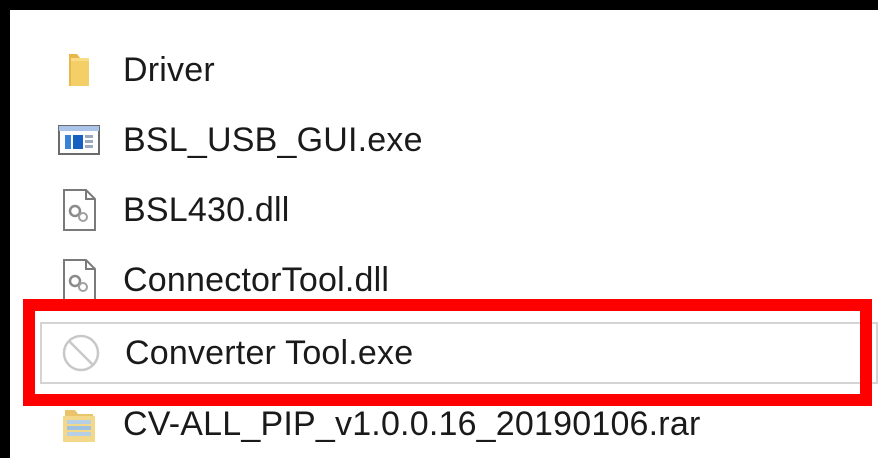 This screenshot has width=878, height=458. Describe the element at coordinates (459, 210) in the screenshot. I see `file-row-bsl430-dll: BSL430.dll` at that location.